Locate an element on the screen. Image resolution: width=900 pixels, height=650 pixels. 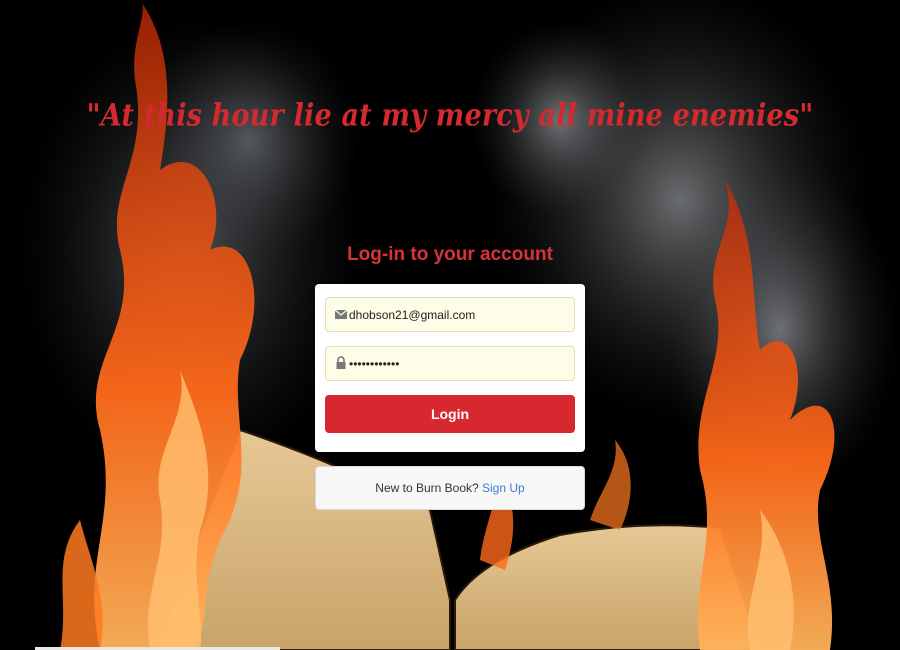
password-field is located at coordinates (458, 363).